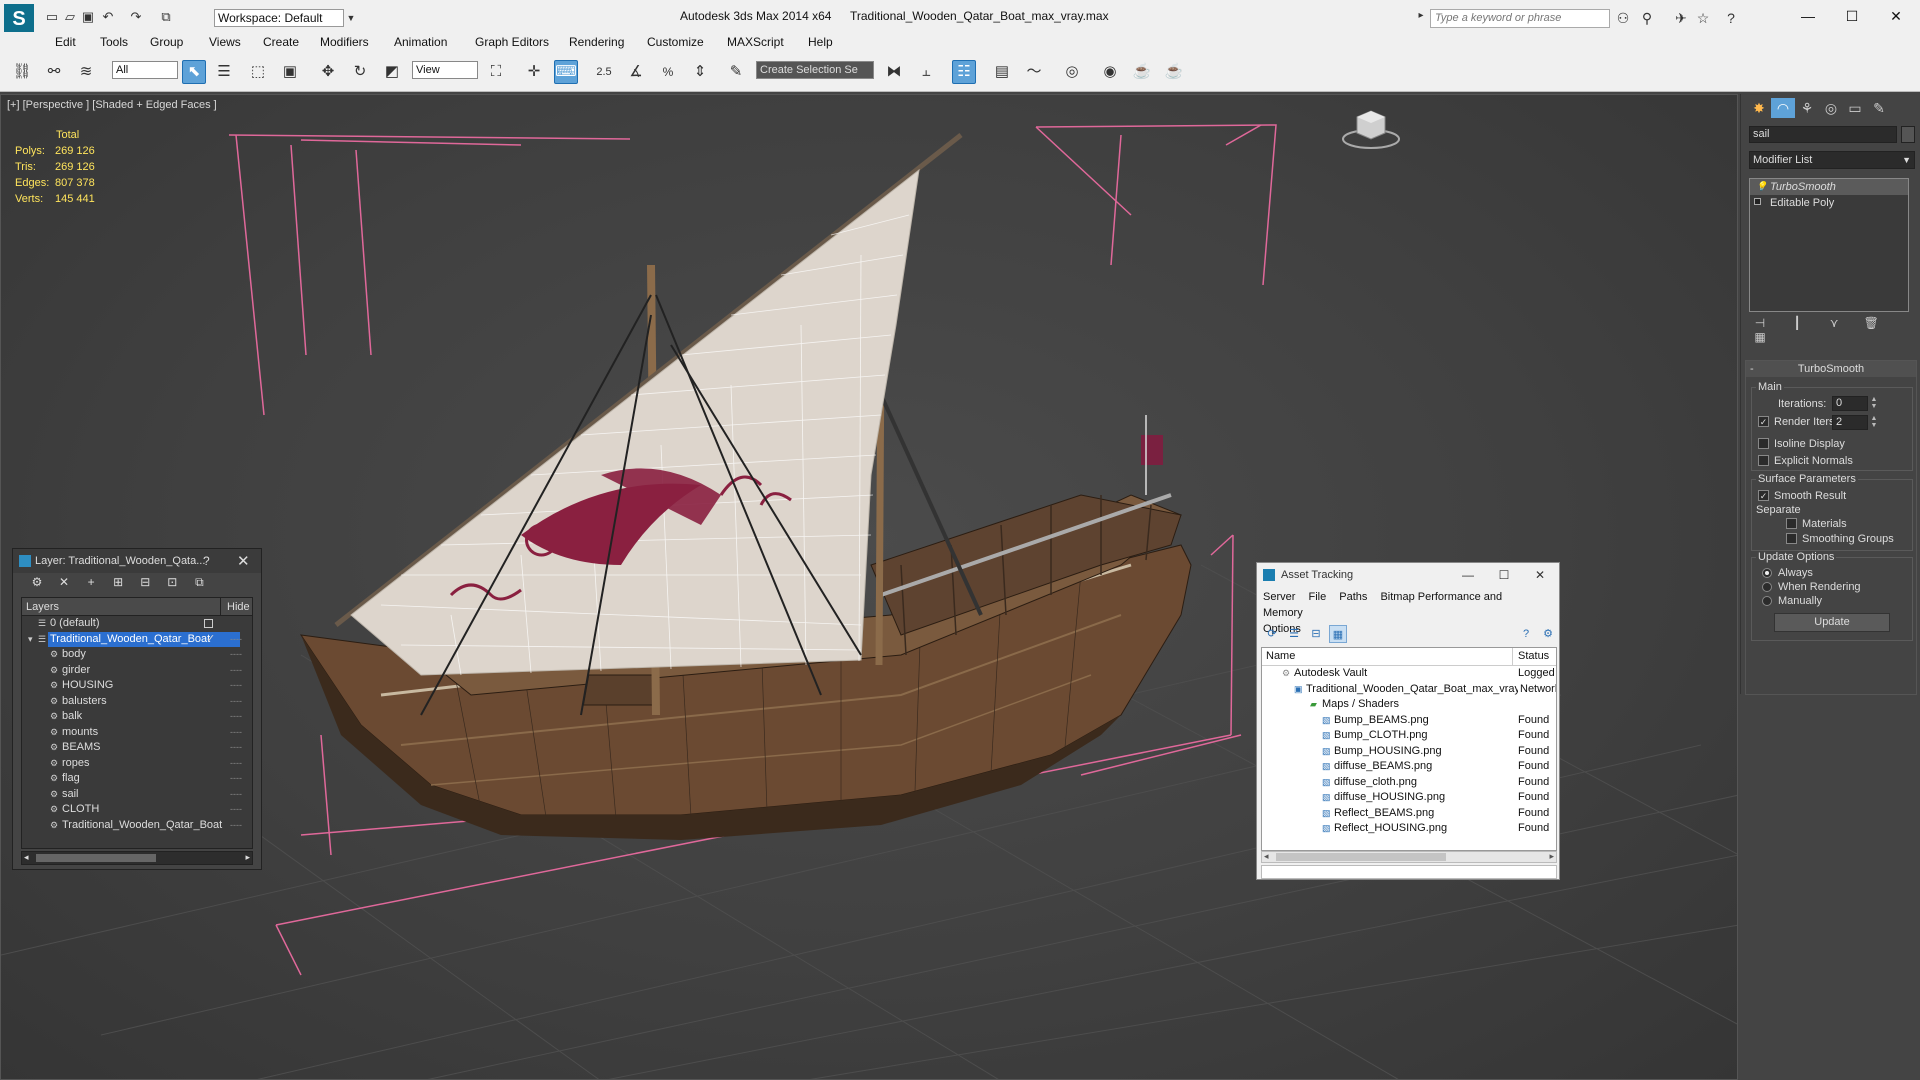 The image size is (1920, 1080). I want to click on selection-filter-dropdown: All, so click(145, 70).